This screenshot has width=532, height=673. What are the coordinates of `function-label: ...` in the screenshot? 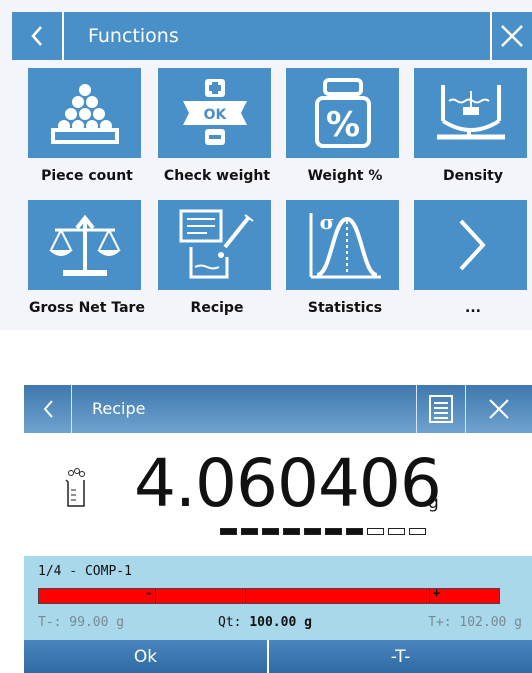 It's located at (473, 308).